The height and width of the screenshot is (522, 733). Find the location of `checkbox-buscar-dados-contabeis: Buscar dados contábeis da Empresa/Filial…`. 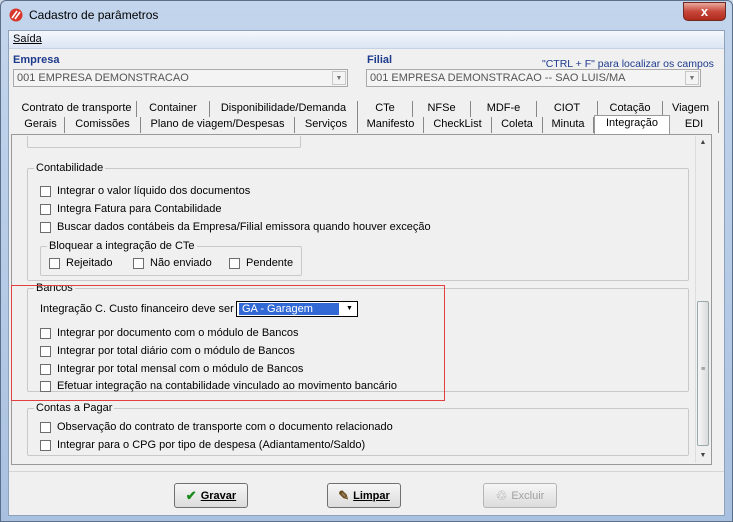

checkbox-buscar-dados-contabeis: Buscar dados contábeis da Empresa/Filial… is located at coordinates (235, 227).